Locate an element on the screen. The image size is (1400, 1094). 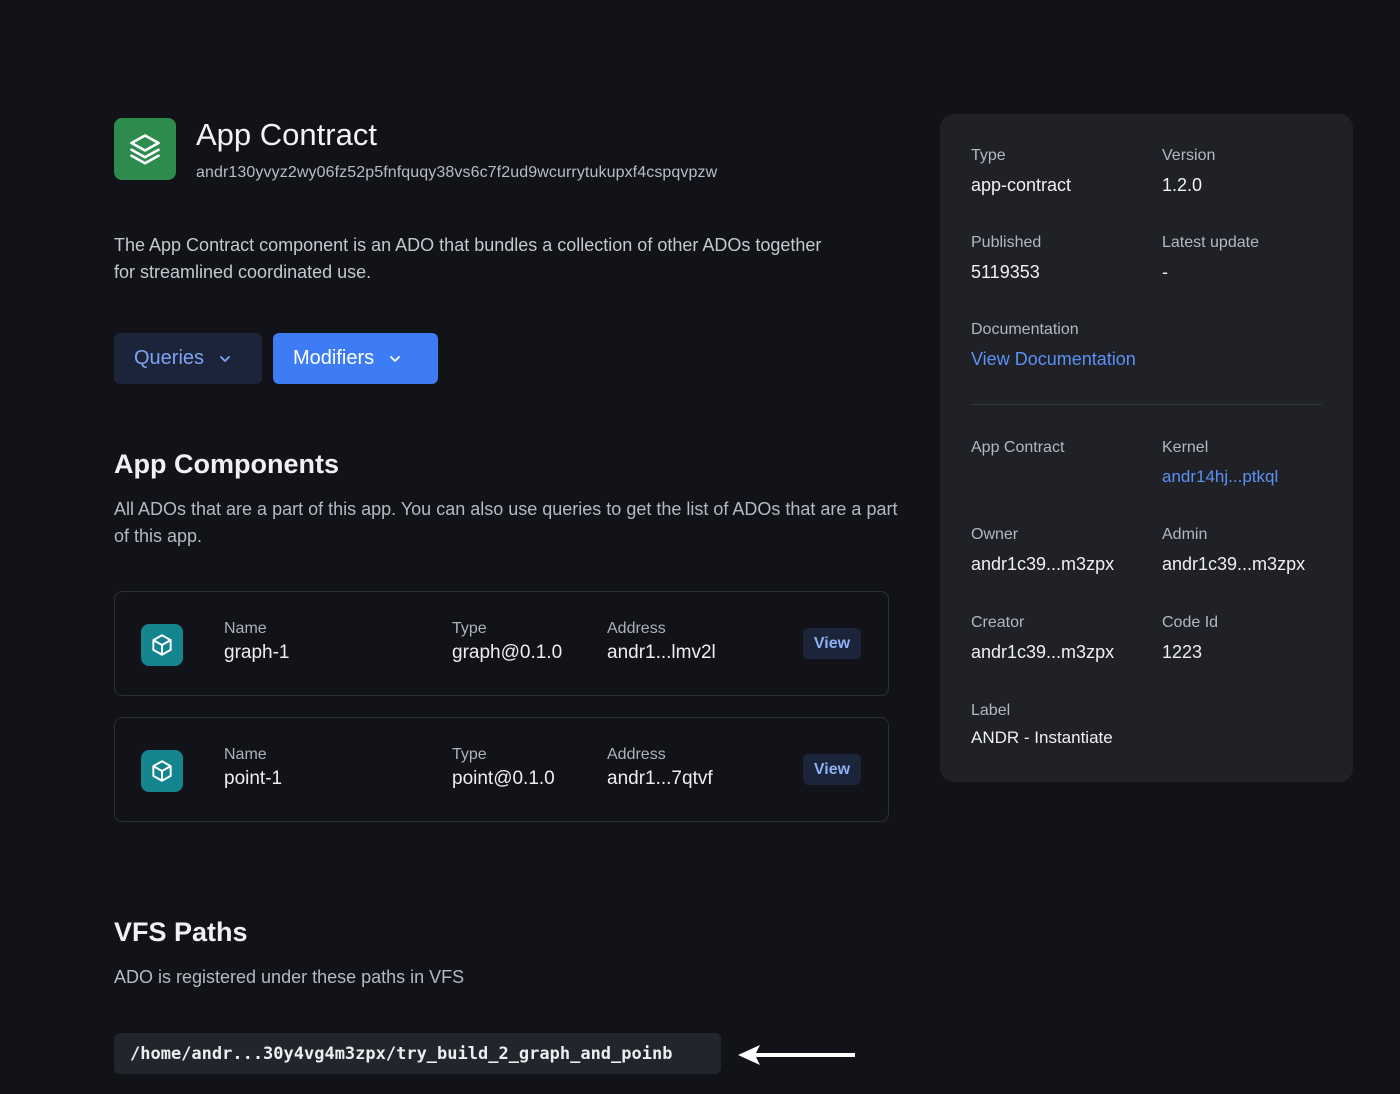
type-value: app-contract is located at coordinates (1021, 185).